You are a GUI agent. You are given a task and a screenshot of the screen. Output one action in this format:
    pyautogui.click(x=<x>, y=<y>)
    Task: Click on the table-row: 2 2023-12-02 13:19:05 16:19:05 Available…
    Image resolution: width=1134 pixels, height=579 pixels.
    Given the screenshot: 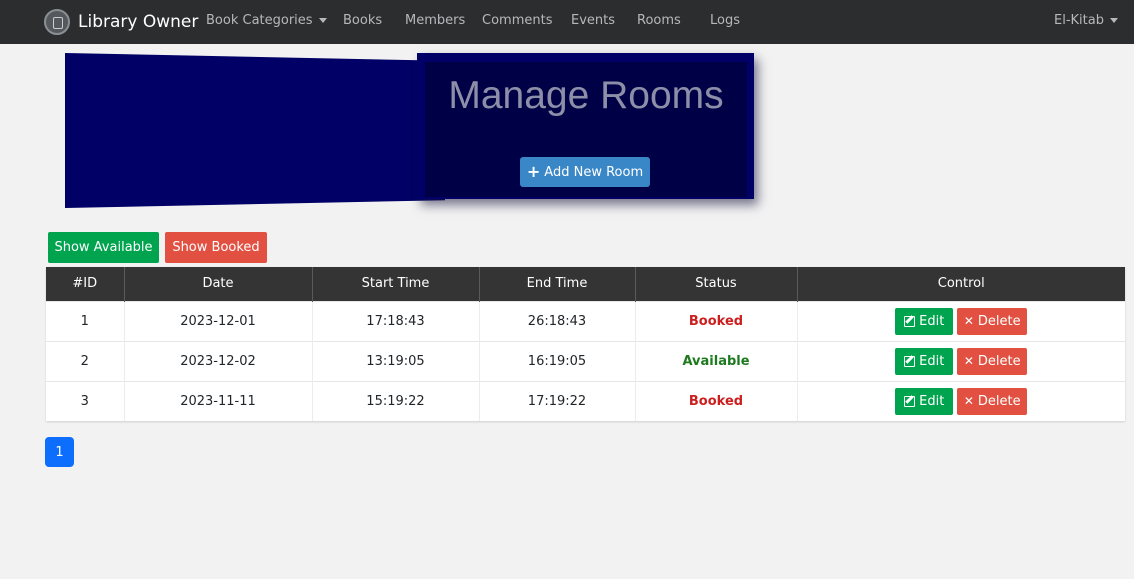 What is the action you would take?
    pyautogui.click(x=585, y=360)
    